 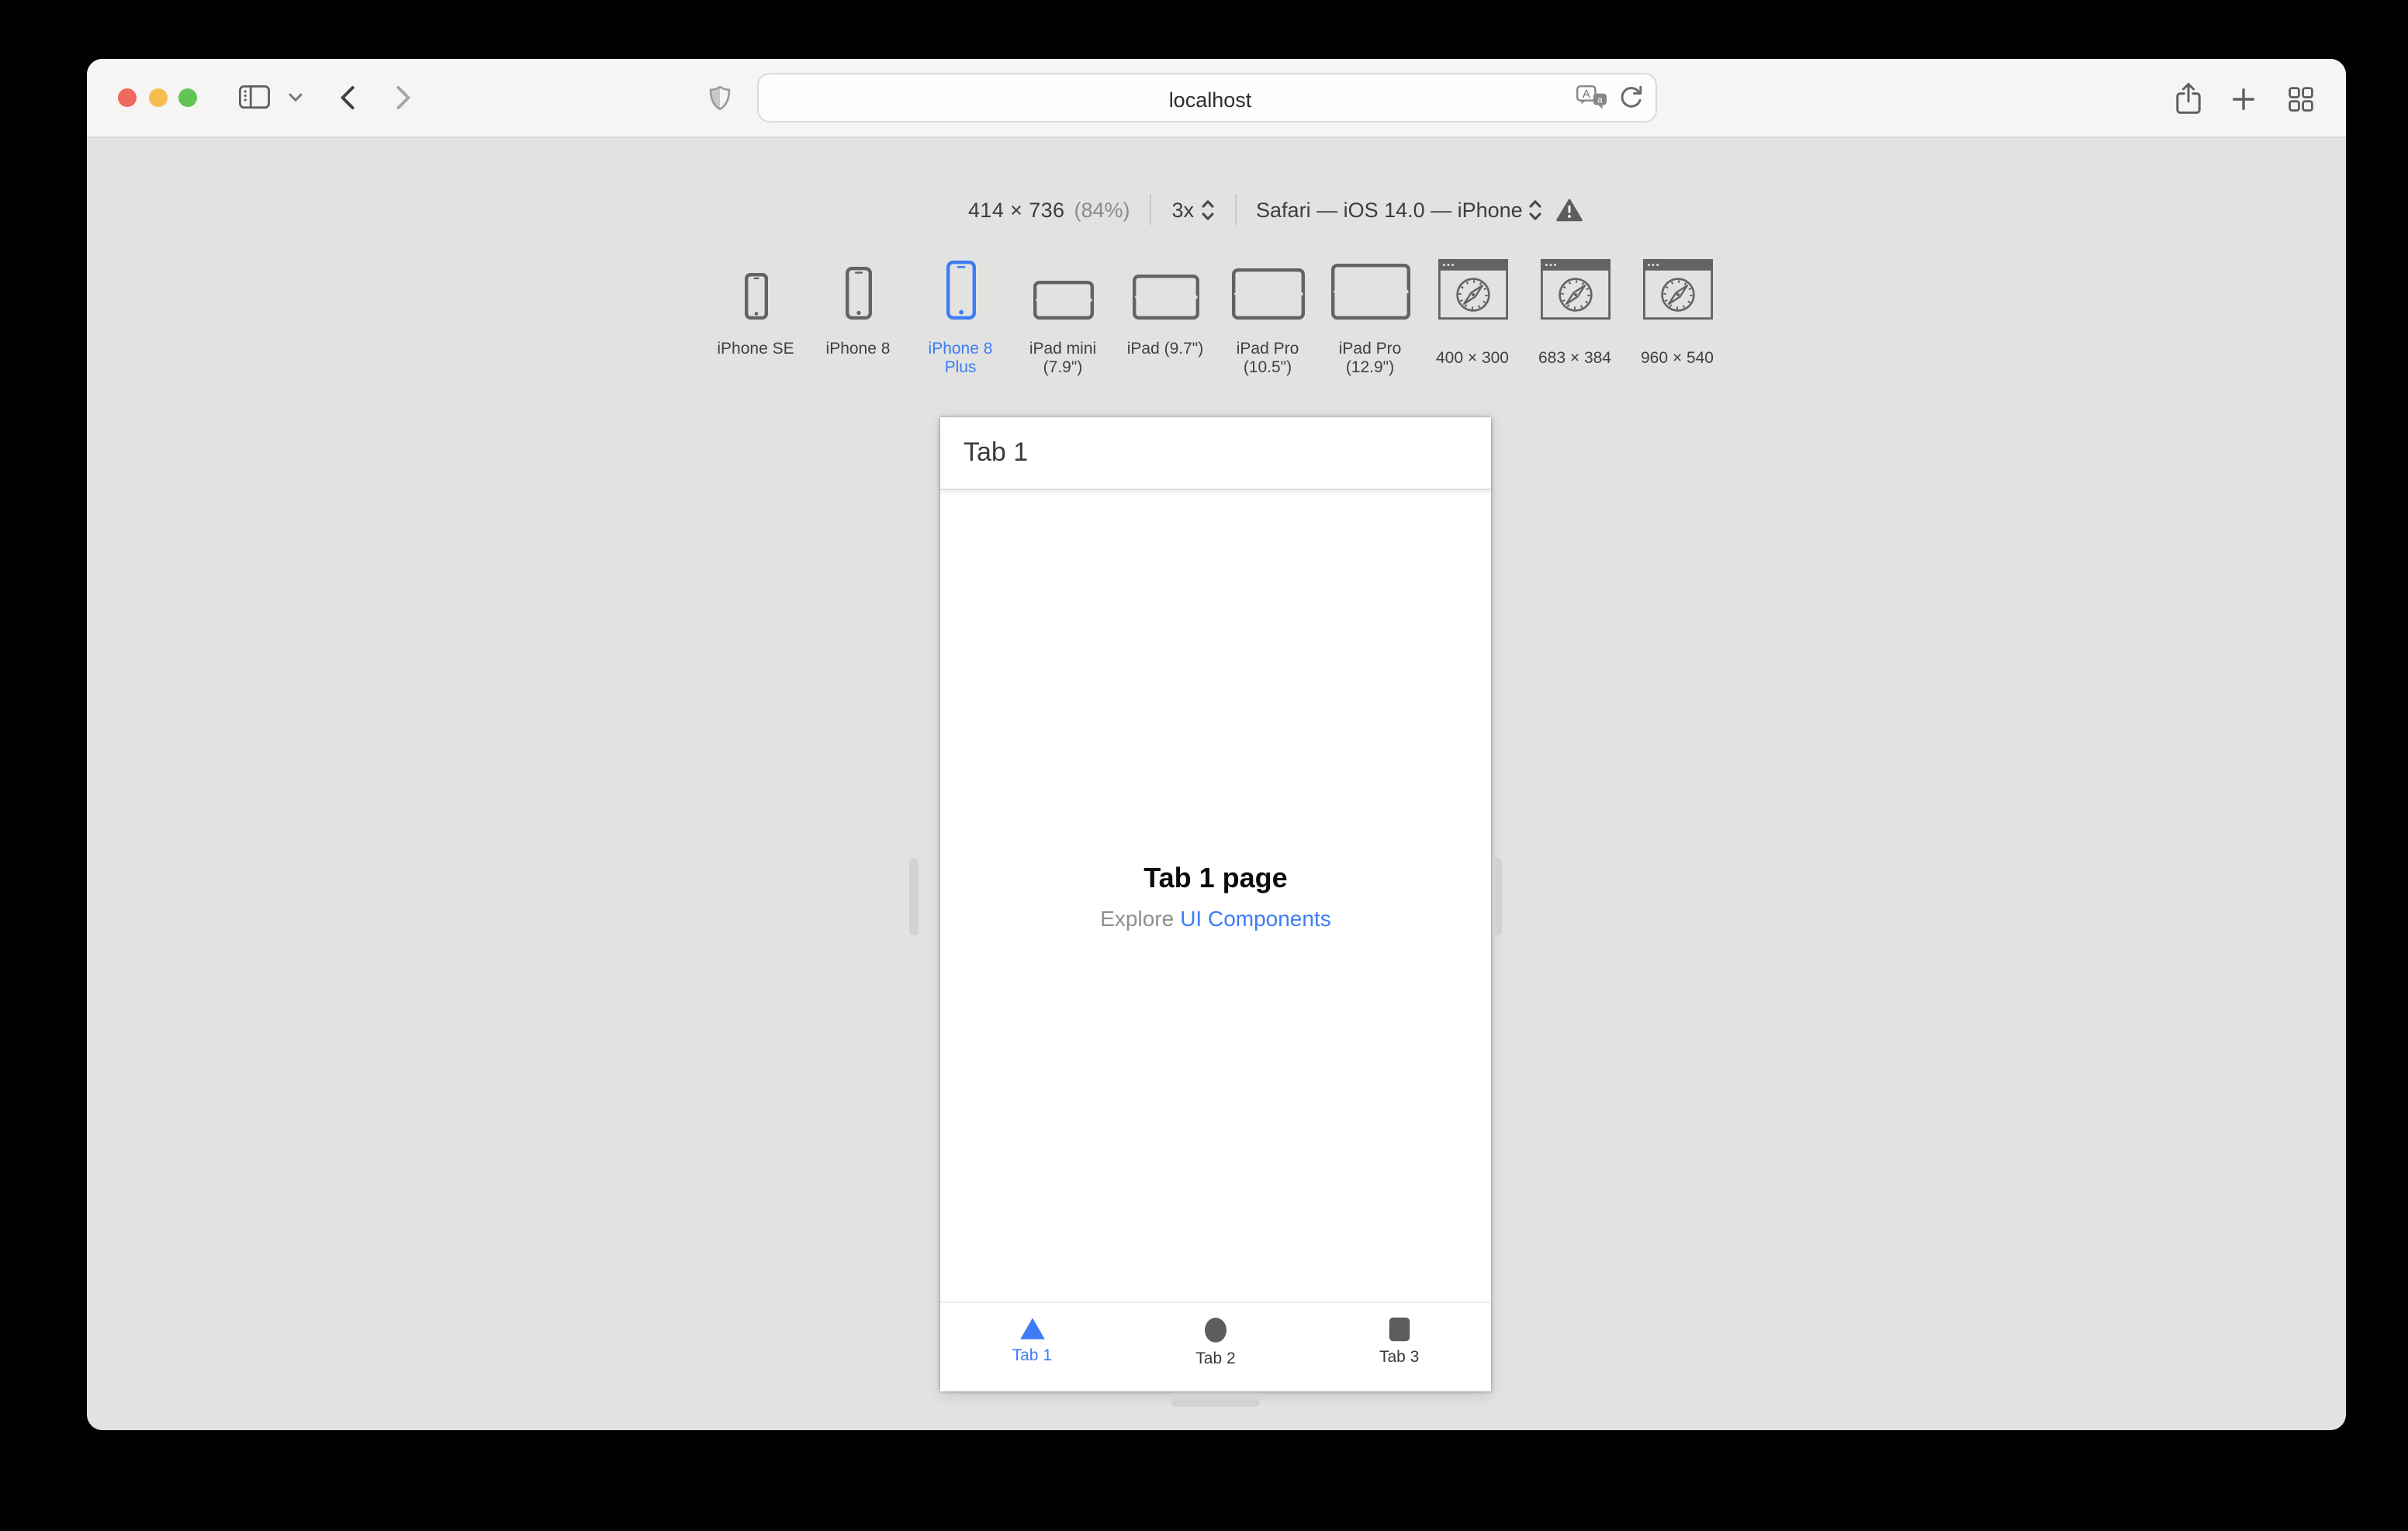 I want to click on device-iphone-se: iPhone SE, so click(x=755, y=318).